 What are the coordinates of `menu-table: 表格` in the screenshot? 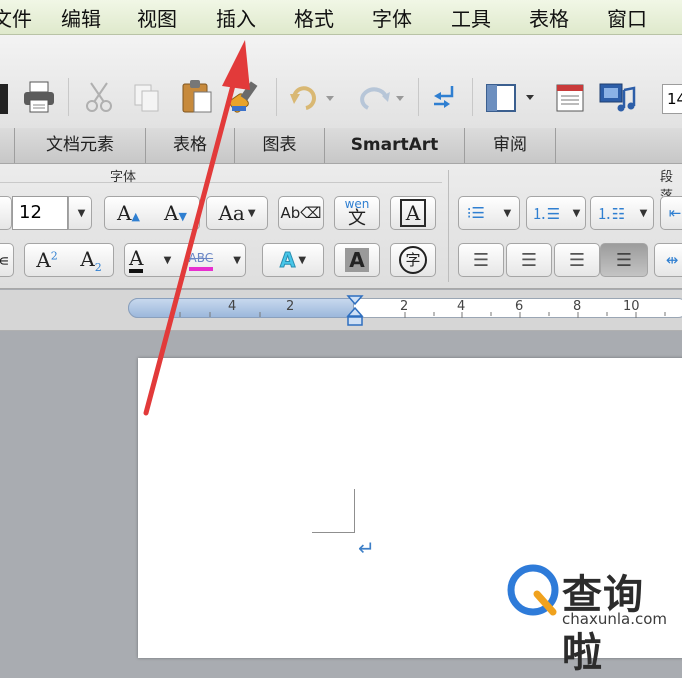 It's located at (549, 17).